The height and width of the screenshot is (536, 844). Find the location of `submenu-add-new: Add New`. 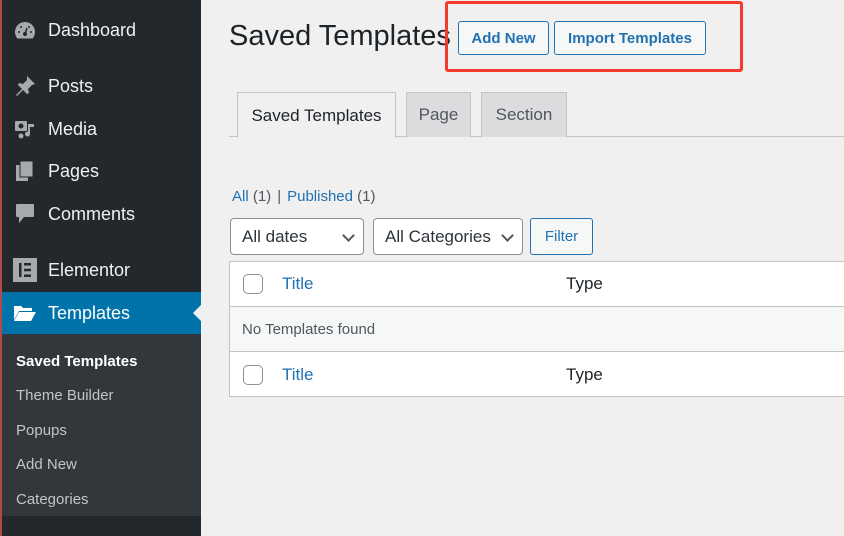

submenu-add-new: Add New is located at coordinates (46, 464).